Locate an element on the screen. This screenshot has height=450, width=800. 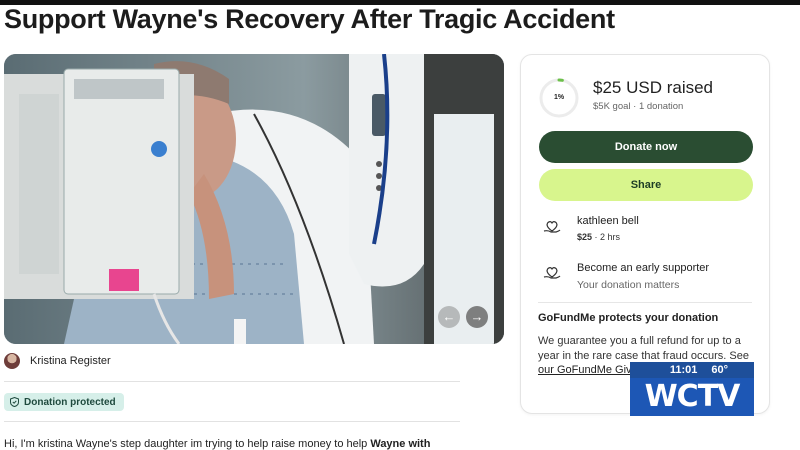
tv-station-bug: 11:01 60° WCTV is located at coordinates (692, 389).